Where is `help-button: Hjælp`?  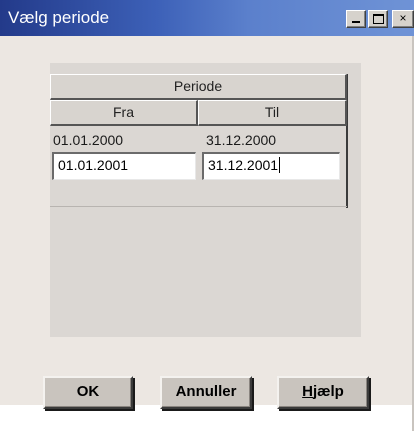
help-button: Hjælp is located at coordinates (323, 392).